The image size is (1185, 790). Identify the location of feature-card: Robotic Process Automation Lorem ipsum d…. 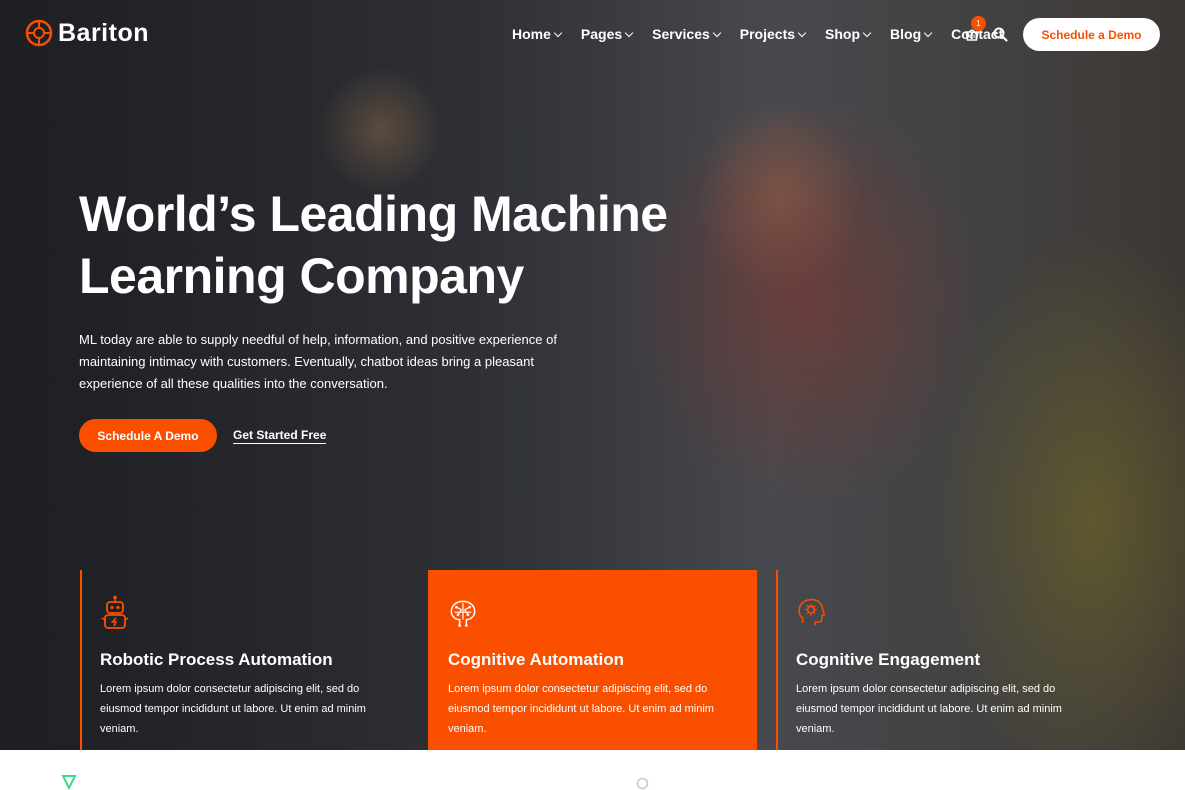
(244, 660).